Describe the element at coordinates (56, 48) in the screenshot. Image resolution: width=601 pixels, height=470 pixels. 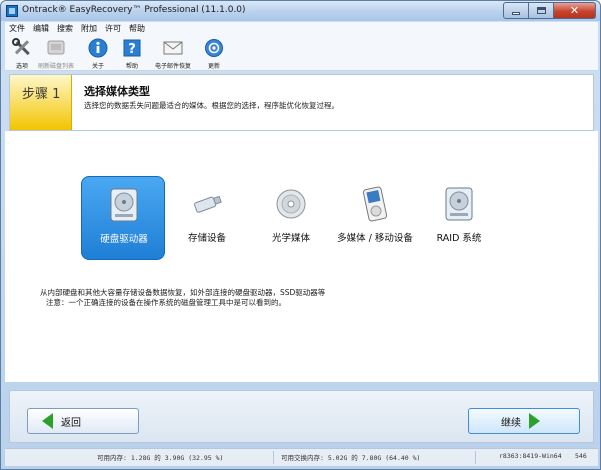
I see `refresh-disk-icon` at that location.